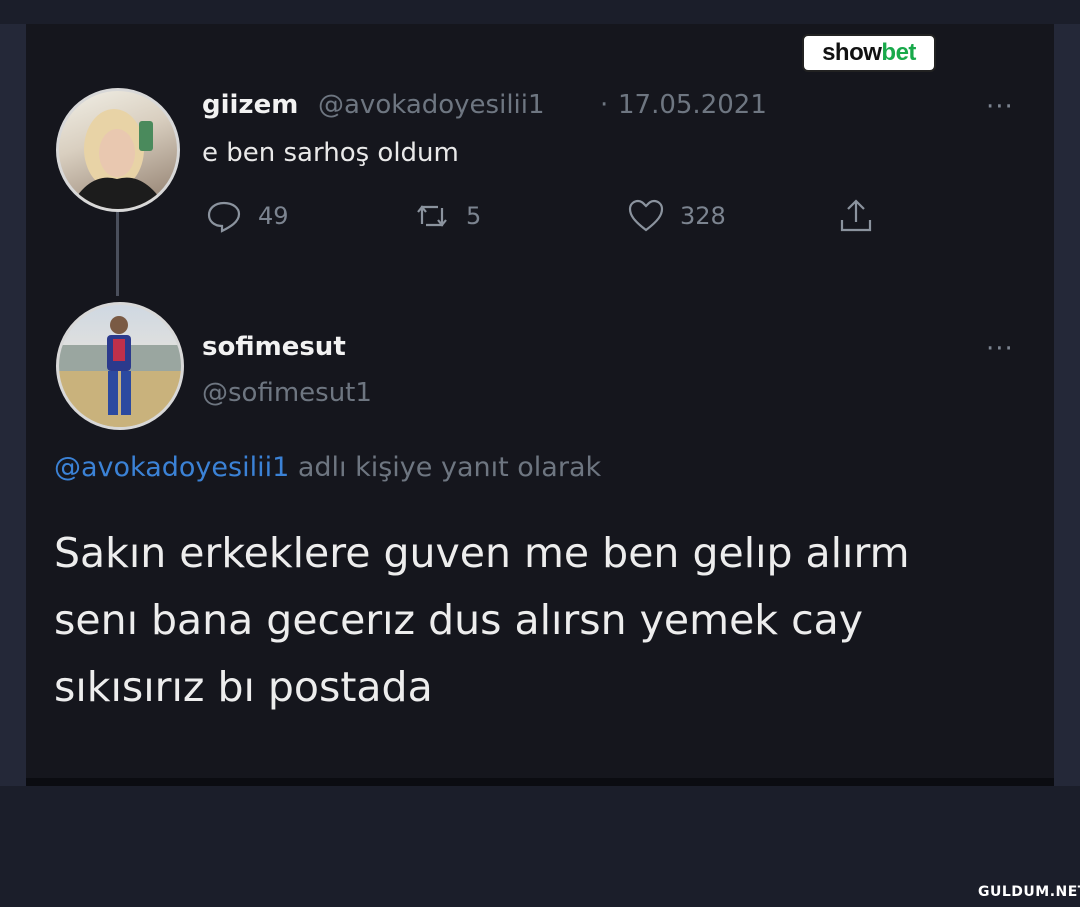 This screenshot has width=1080, height=907. What do you see at coordinates (273, 216) in the screenshot?
I see `reply-count: 49` at bounding box center [273, 216].